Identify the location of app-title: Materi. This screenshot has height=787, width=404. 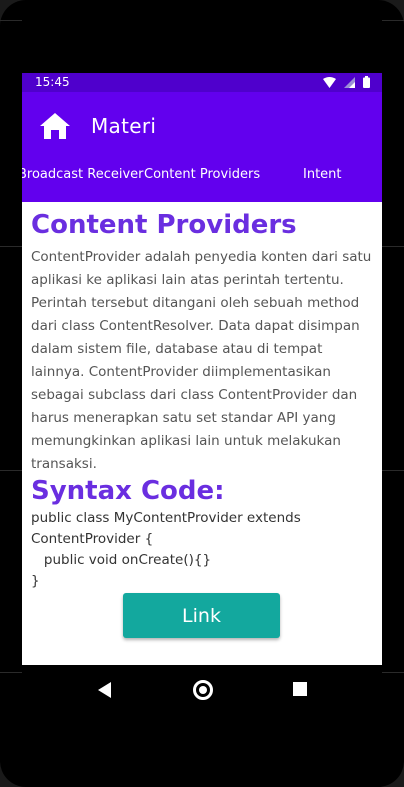
(124, 126).